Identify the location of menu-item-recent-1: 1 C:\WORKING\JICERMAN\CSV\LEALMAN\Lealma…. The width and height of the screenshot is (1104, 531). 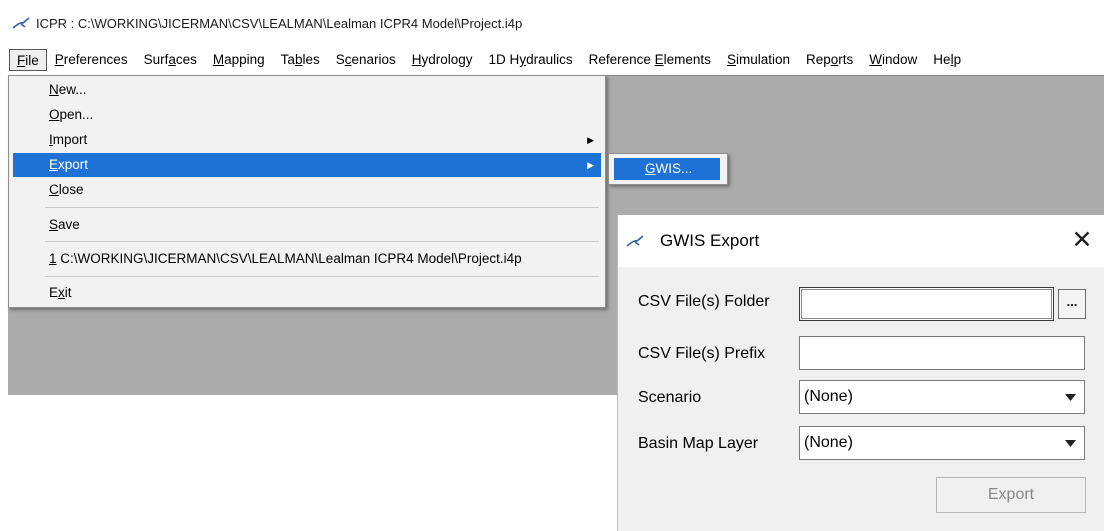
(307, 259).